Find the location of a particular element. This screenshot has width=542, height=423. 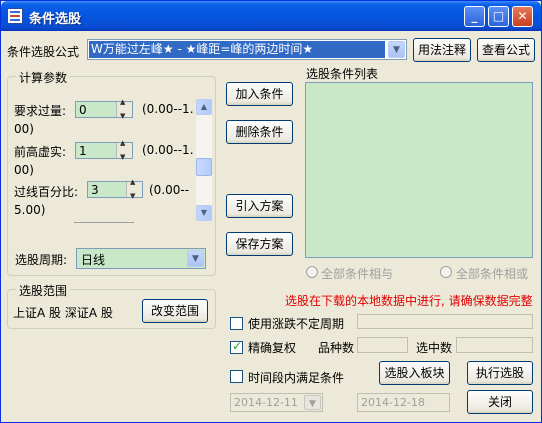

range-text: 上证A 股 深证A 股 is located at coordinates (63, 313).